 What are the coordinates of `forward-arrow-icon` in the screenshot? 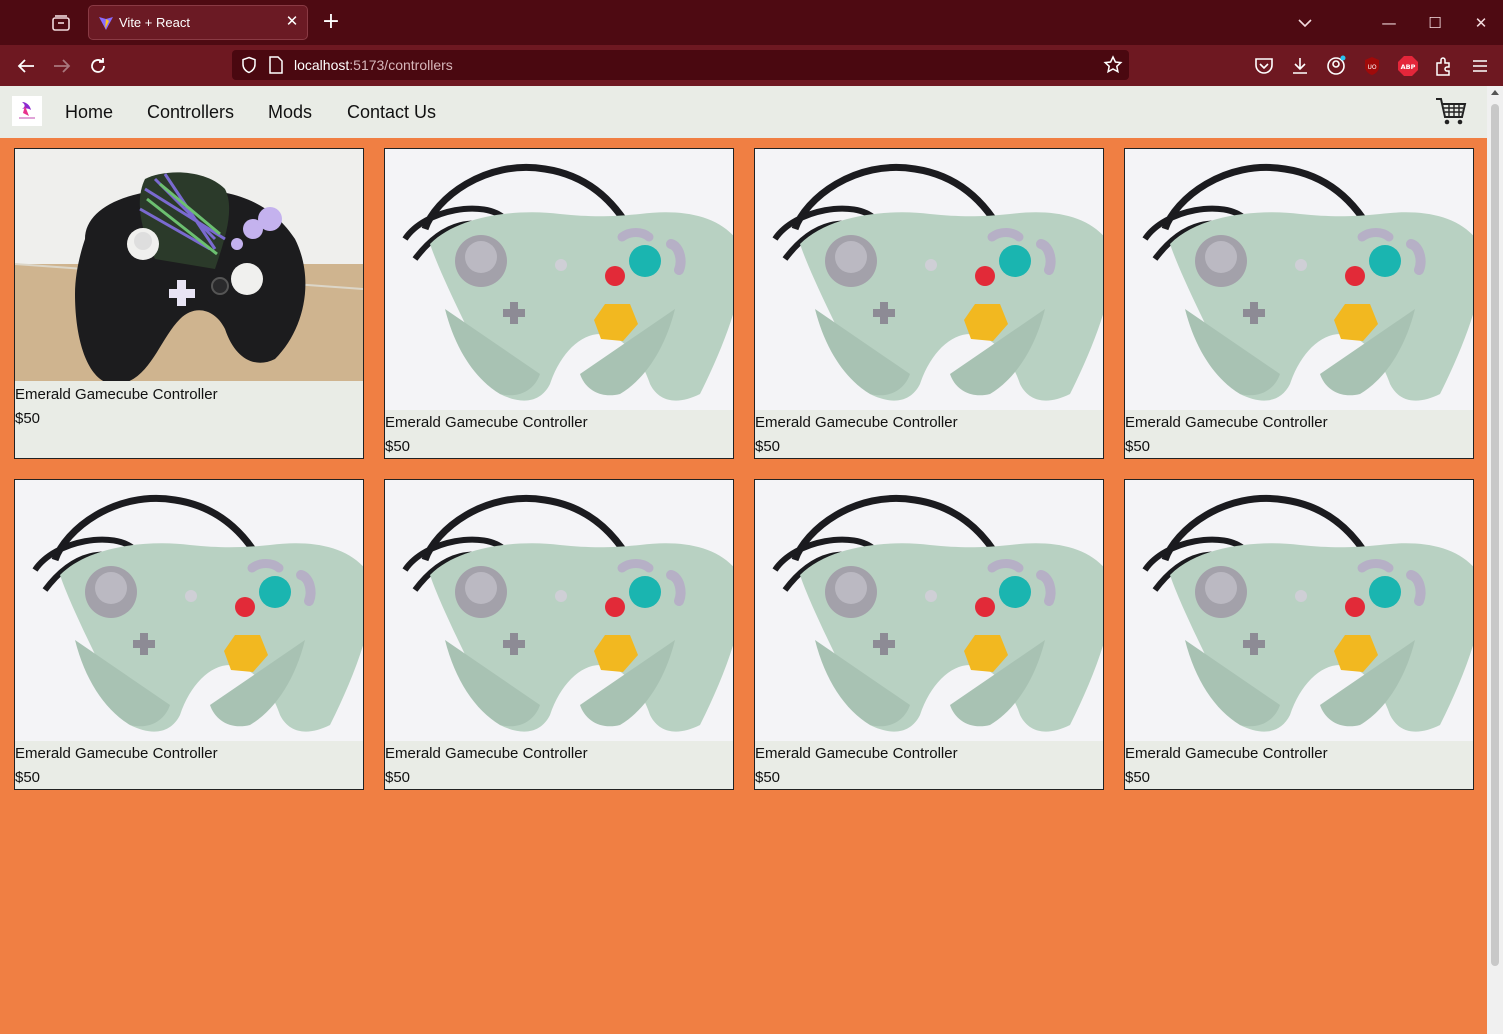 It's located at (62, 66).